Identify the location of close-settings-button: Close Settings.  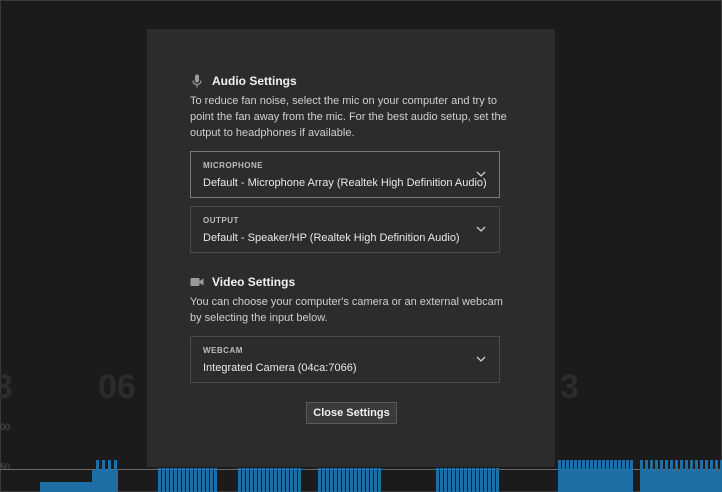
(351, 413).